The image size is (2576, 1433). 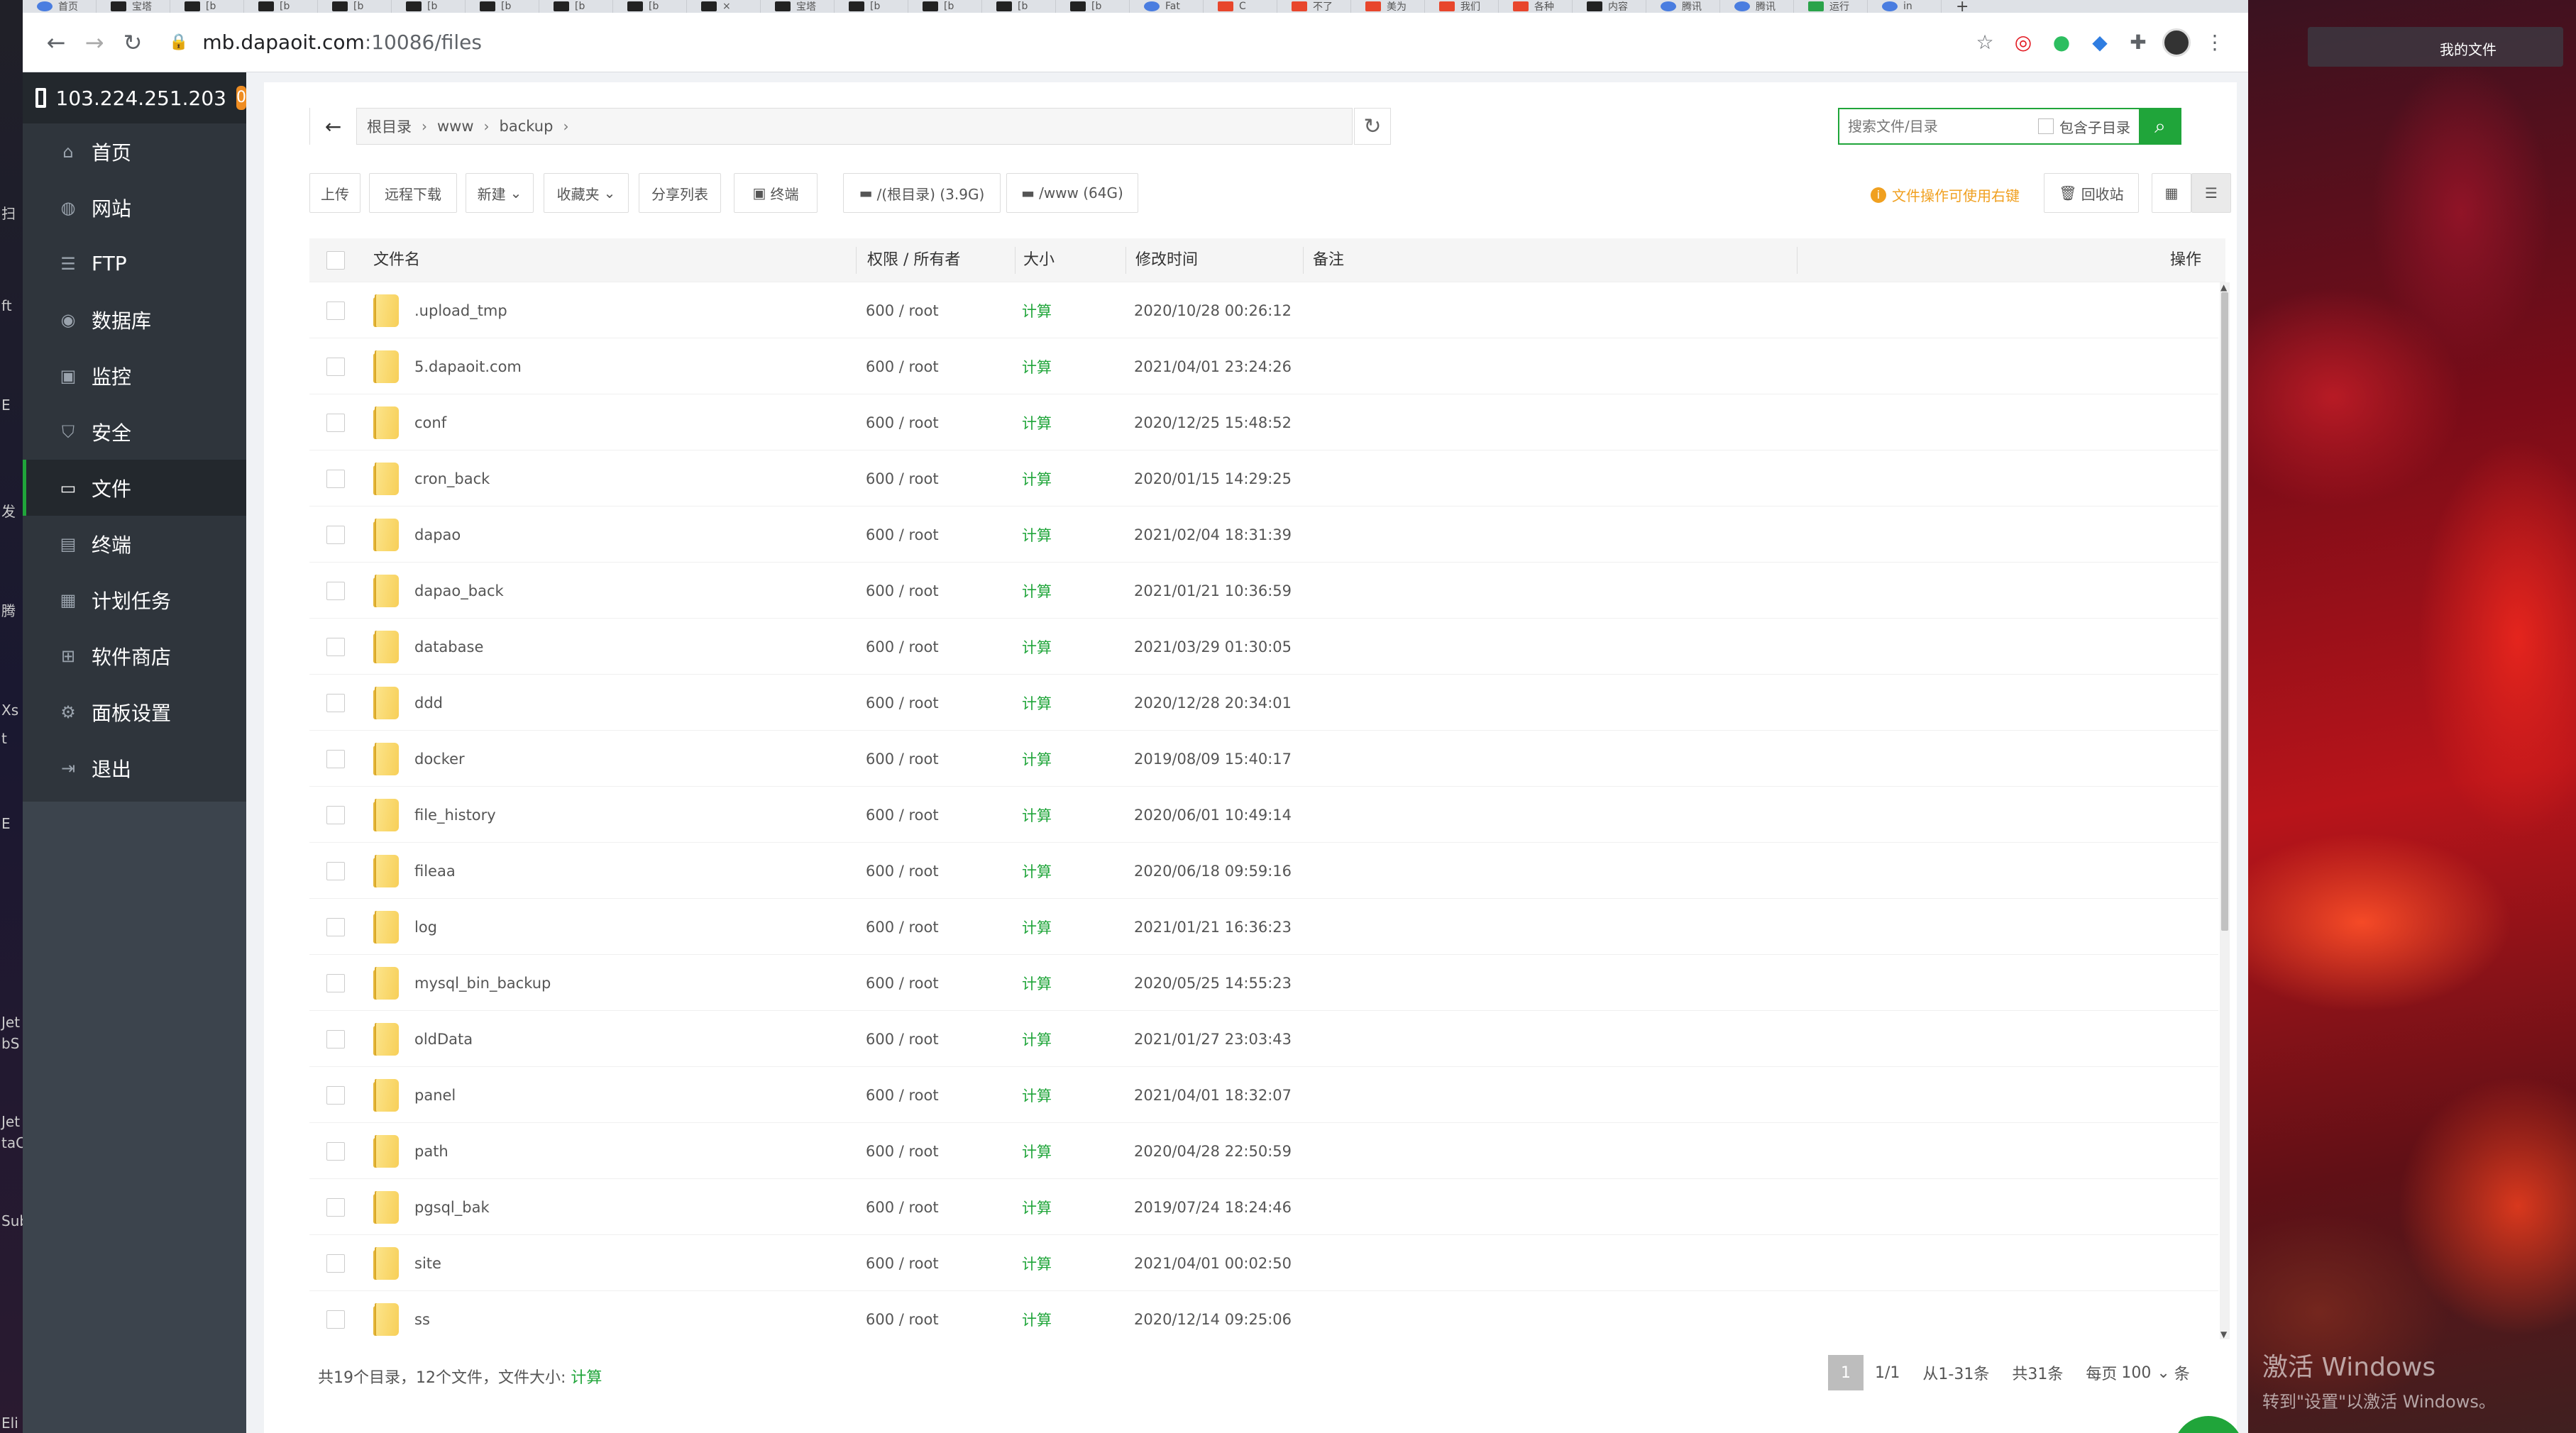 I want to click on sidebar-item: ⛉ 安全, so click(x=134, y=432).